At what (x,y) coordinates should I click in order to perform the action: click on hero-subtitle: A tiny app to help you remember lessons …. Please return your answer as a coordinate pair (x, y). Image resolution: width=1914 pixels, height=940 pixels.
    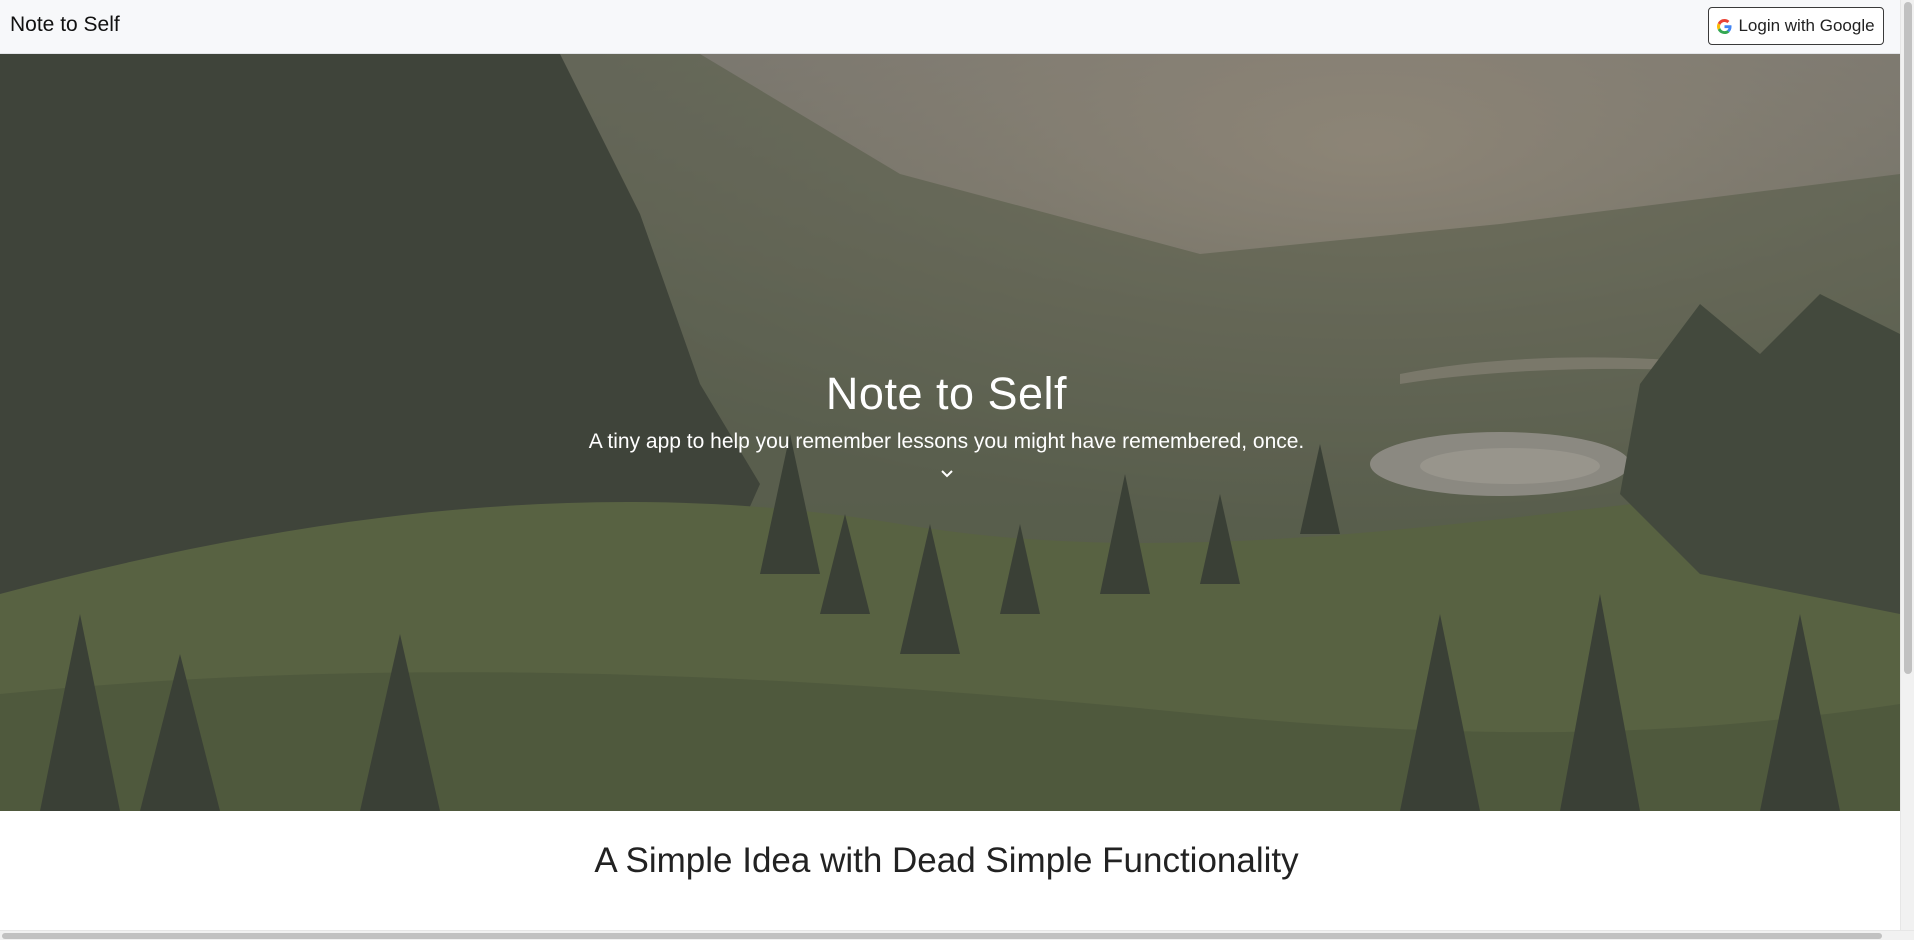
    Looking at the image, I should click on (946, 441).